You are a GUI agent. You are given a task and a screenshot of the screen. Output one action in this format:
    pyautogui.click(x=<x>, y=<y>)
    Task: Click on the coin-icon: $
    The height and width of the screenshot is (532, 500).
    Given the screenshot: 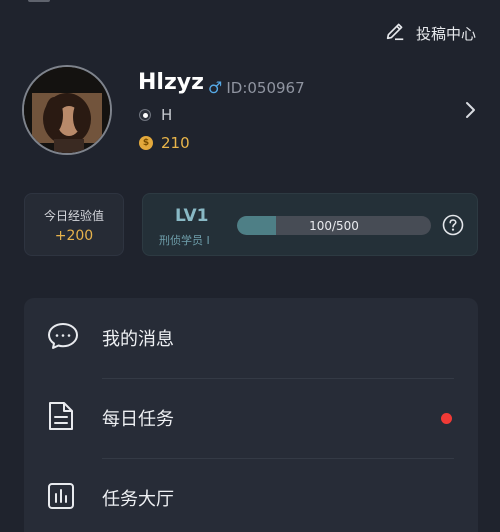 What is the action you would take?
    pyautogui.click(x=146, y=143)
    